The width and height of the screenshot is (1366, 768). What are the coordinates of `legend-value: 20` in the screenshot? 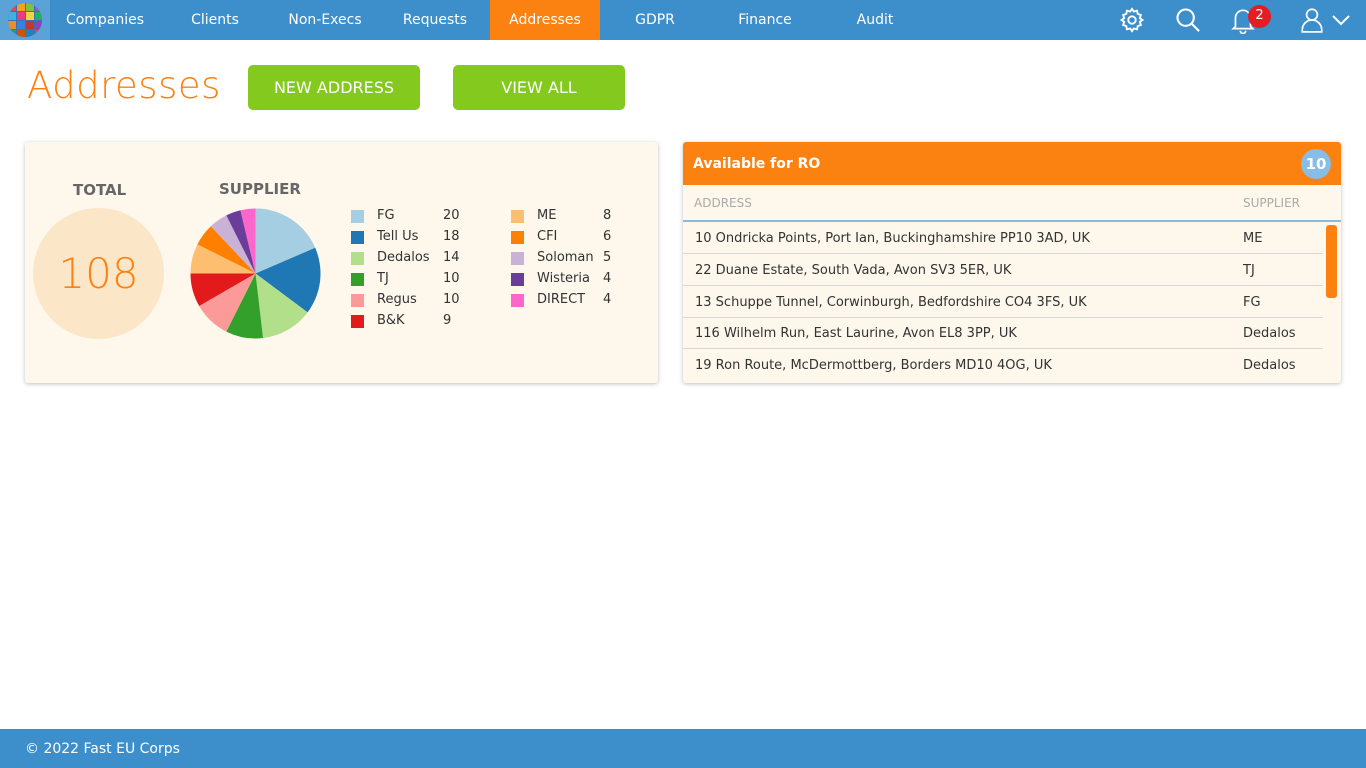 It's located at (451, 215).